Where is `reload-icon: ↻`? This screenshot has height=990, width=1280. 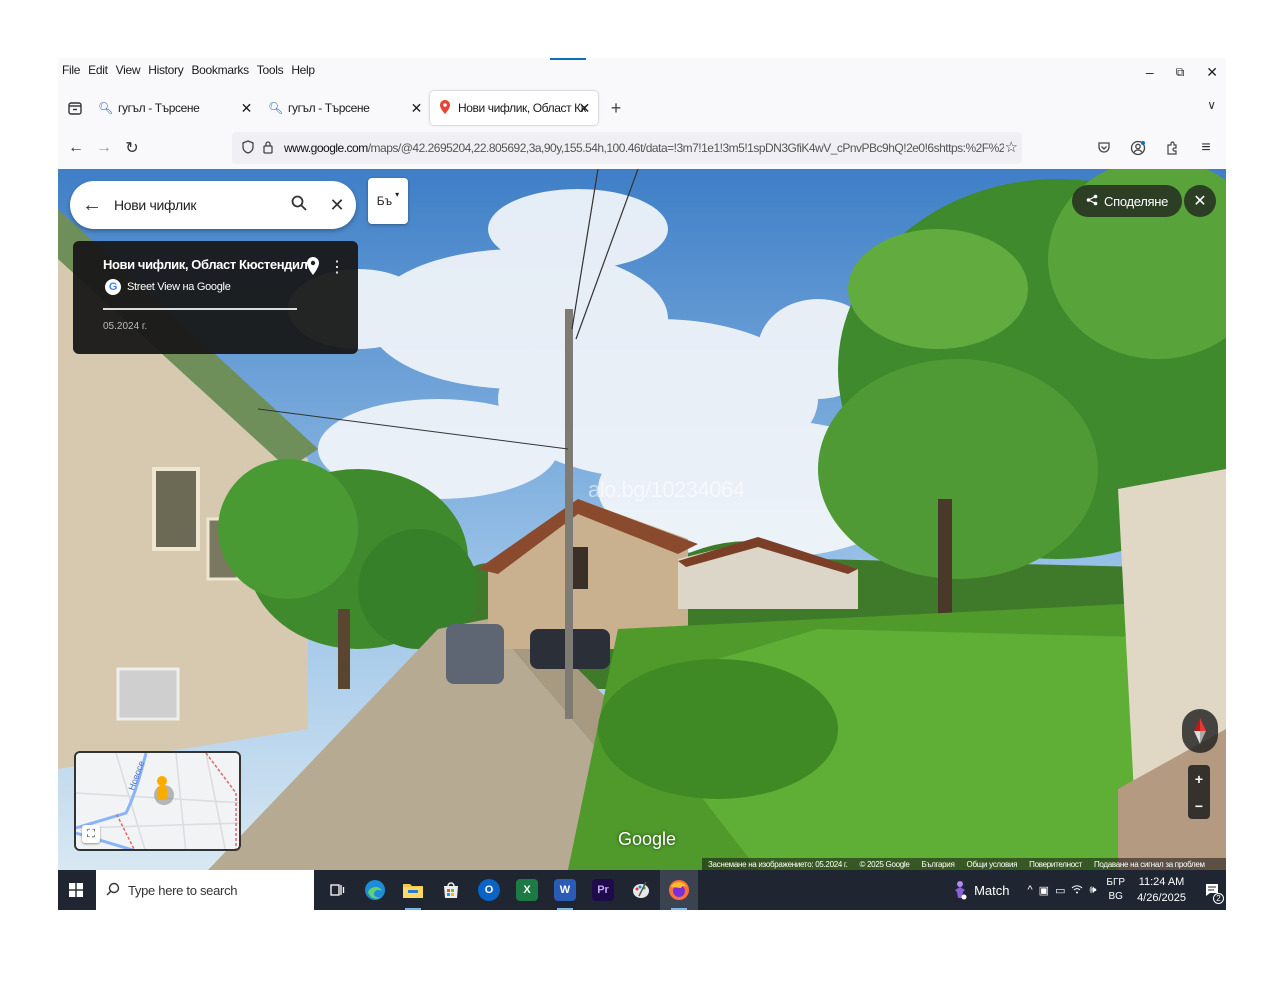 reload-icon: ↻ is located at coordinates (132, 148).